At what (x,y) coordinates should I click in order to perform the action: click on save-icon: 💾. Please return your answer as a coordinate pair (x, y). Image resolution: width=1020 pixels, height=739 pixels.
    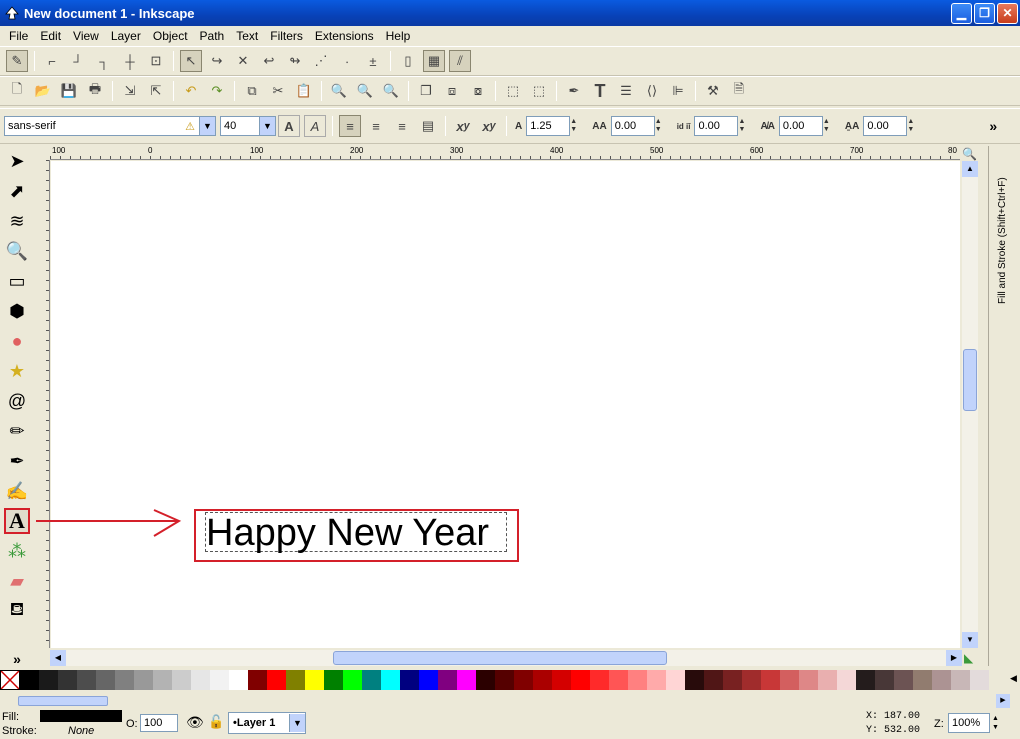
    Looking at the image, I should click on (69, 91).